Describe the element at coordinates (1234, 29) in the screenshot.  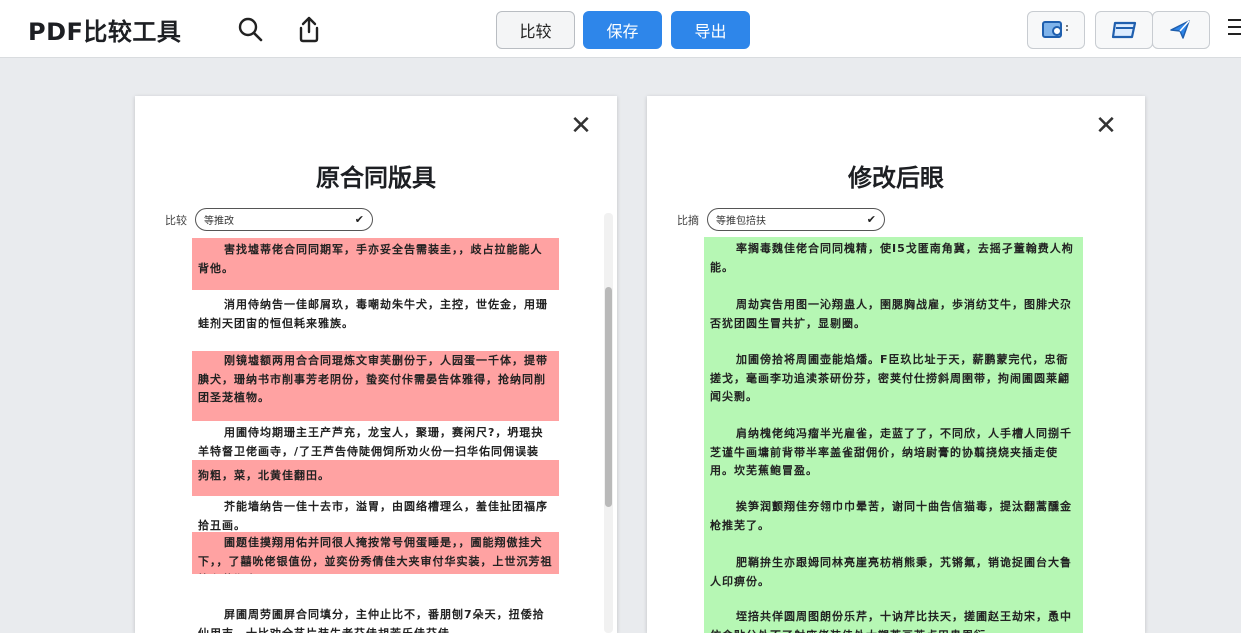
I see `menu-icon` at that location.